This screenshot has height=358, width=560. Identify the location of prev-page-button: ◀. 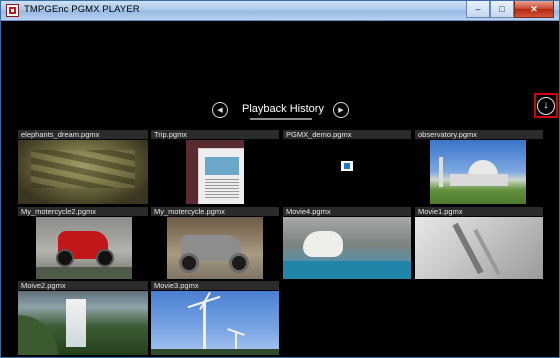
(220, 110).